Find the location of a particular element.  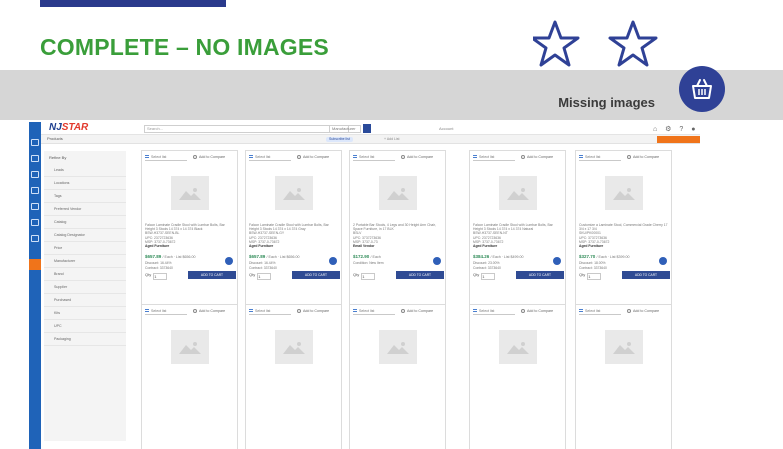

subscribe-list-pill: Subscribe list is located at coordinates (339, 139).